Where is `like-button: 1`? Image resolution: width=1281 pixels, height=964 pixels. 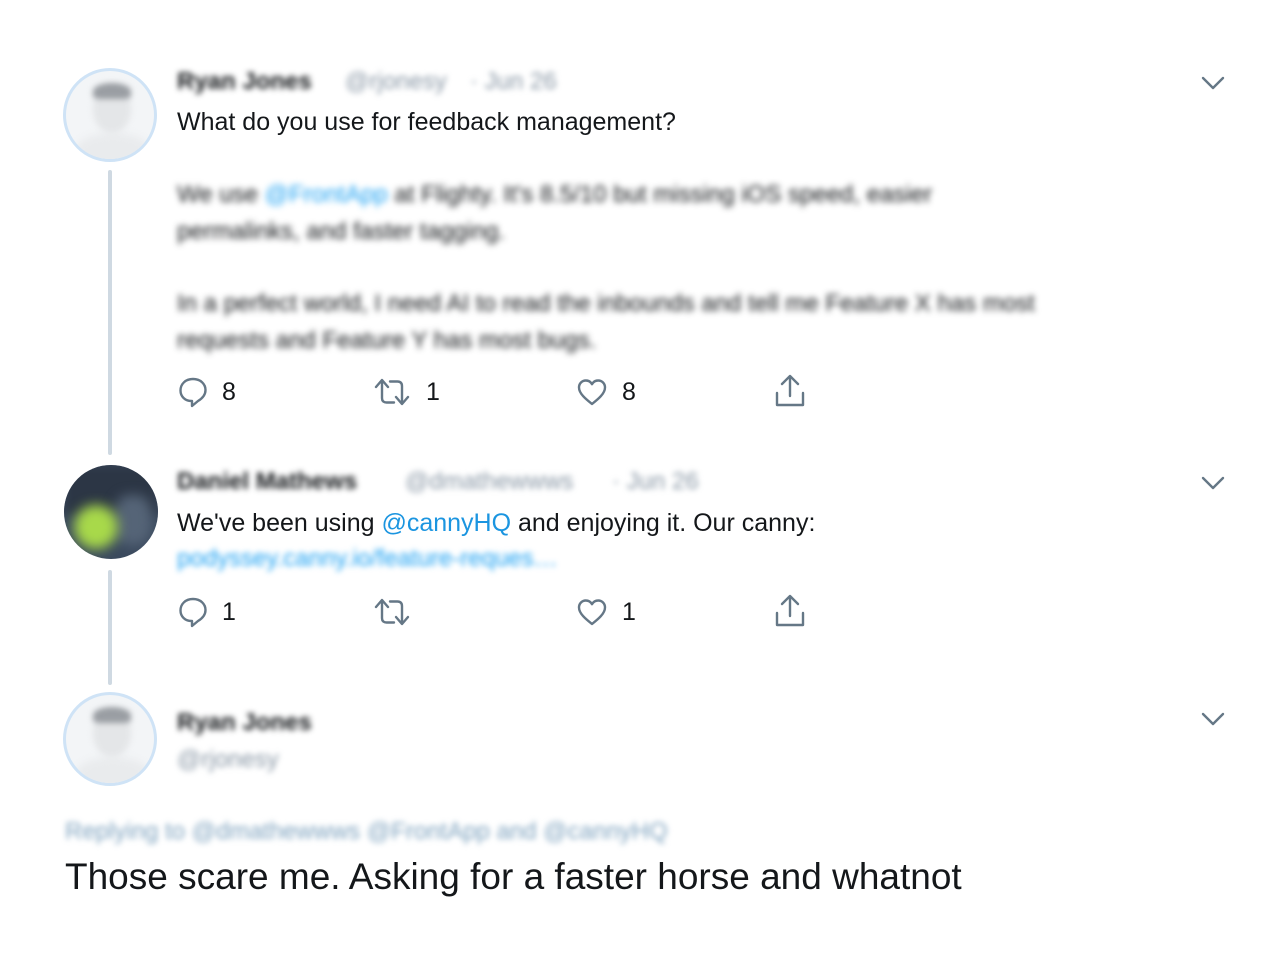 like-button: 1 is located at coordinates (606, 612).